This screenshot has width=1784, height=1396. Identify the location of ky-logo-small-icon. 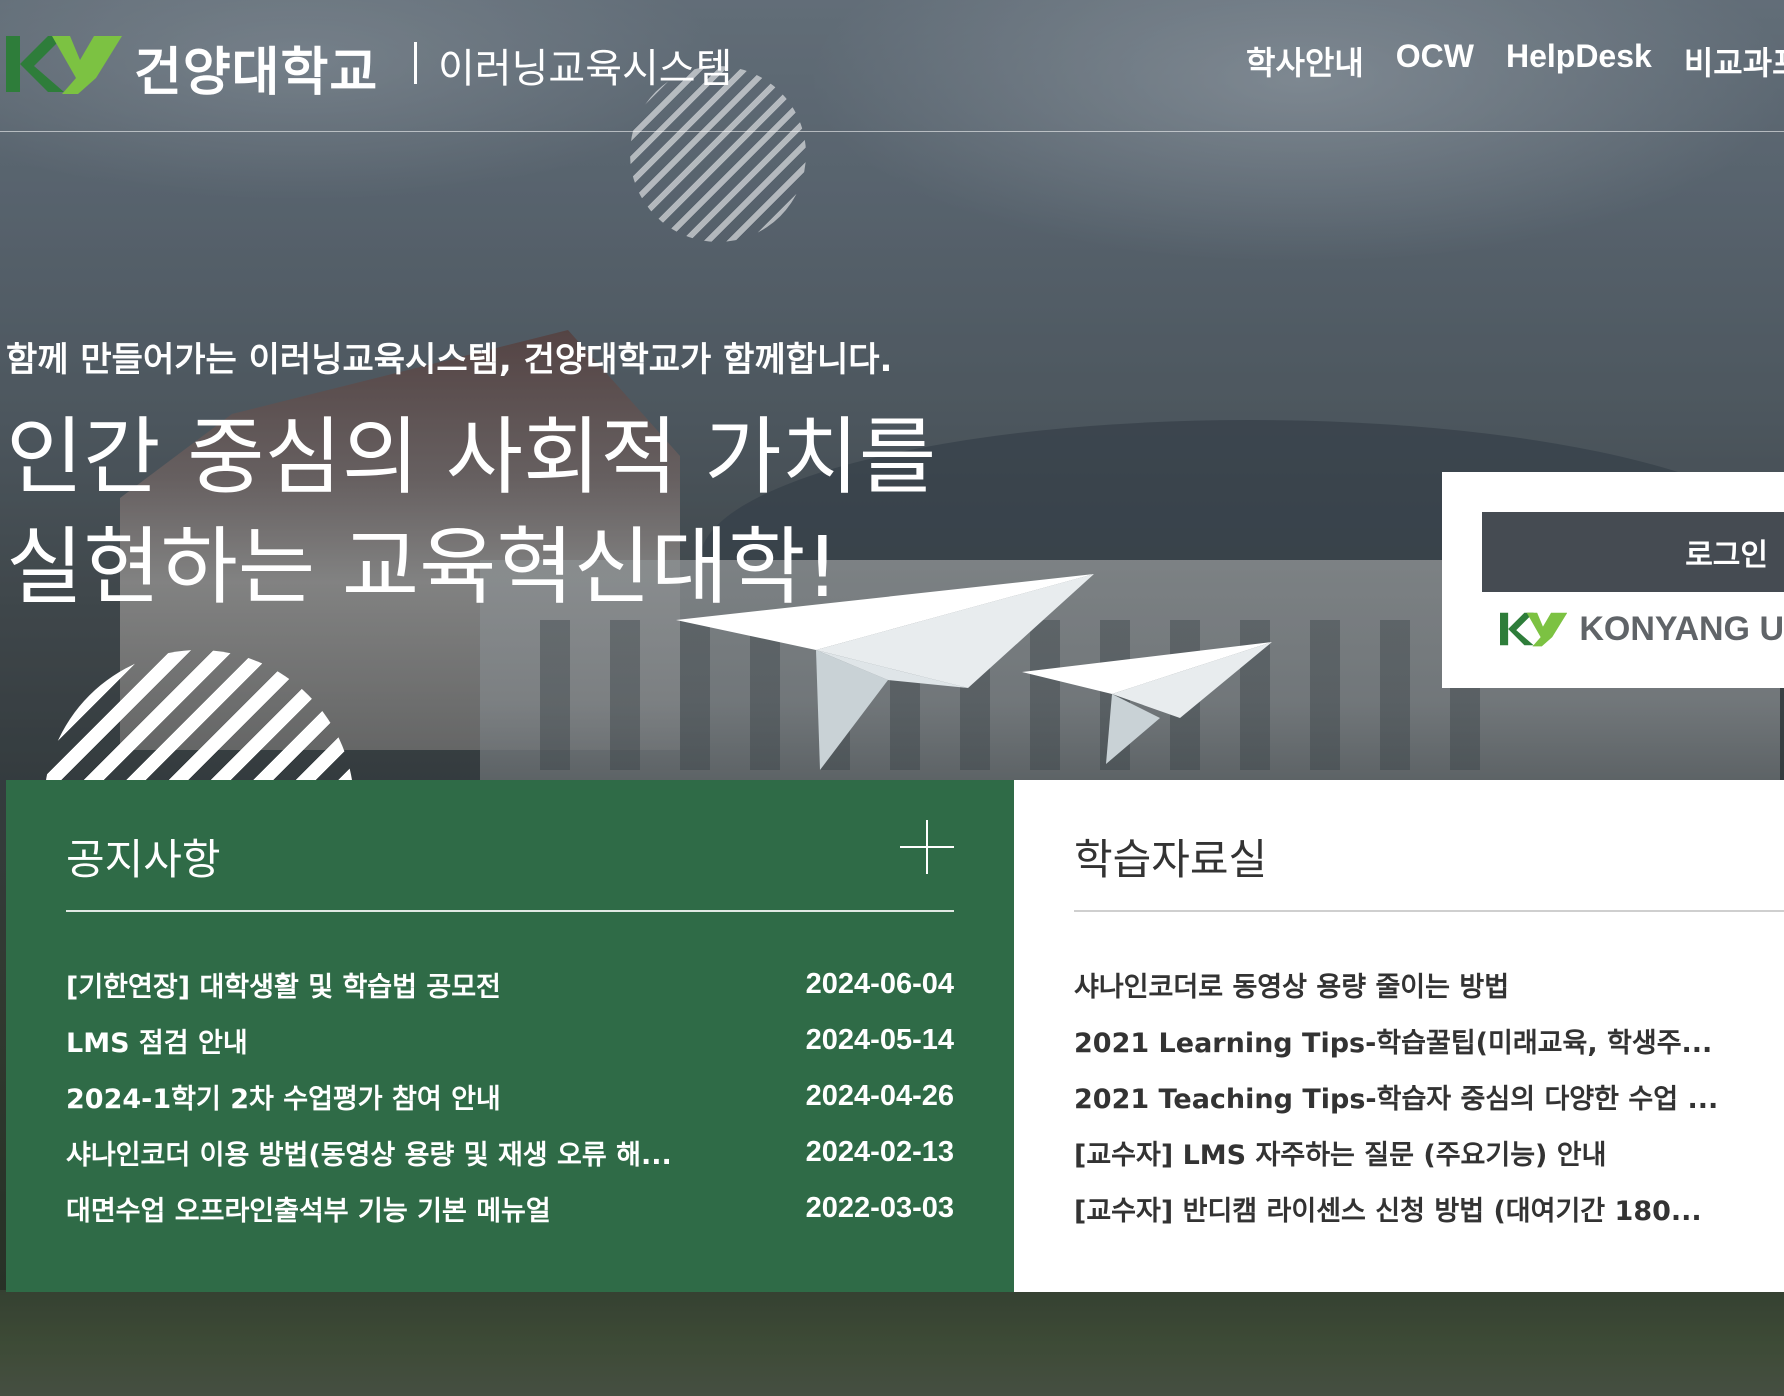
(1534, 629).